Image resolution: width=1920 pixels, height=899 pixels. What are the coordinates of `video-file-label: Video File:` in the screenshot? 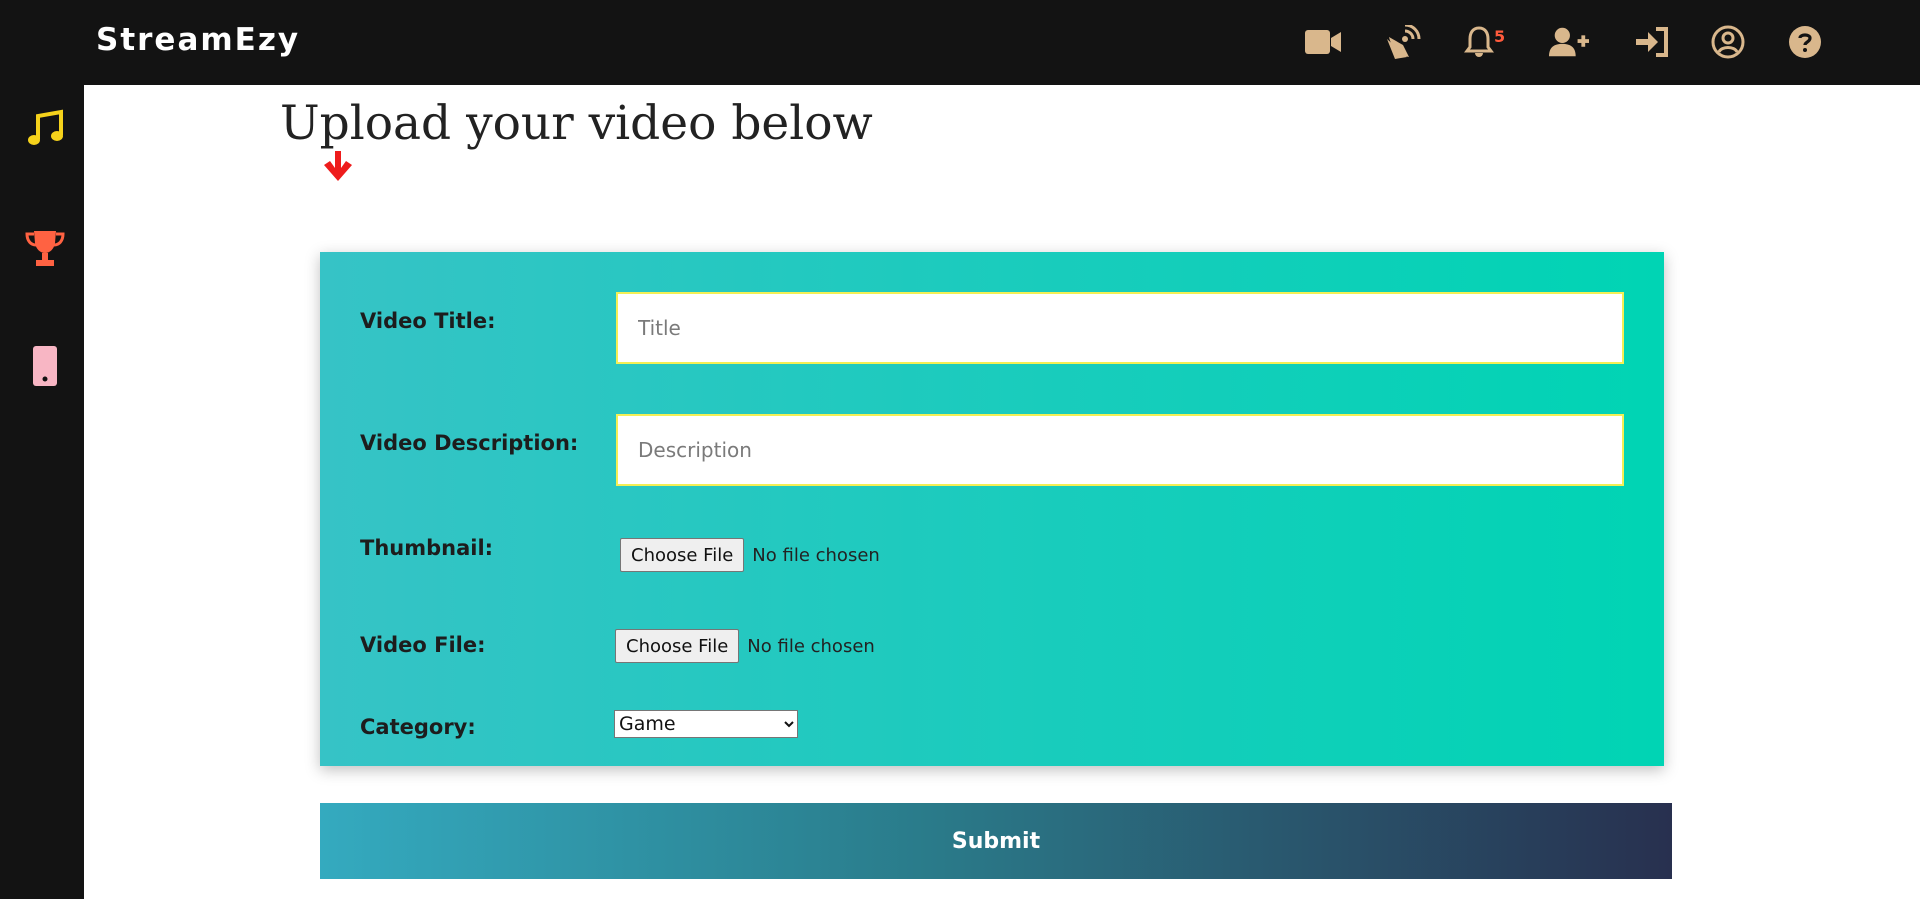 It's located at (423, 645).